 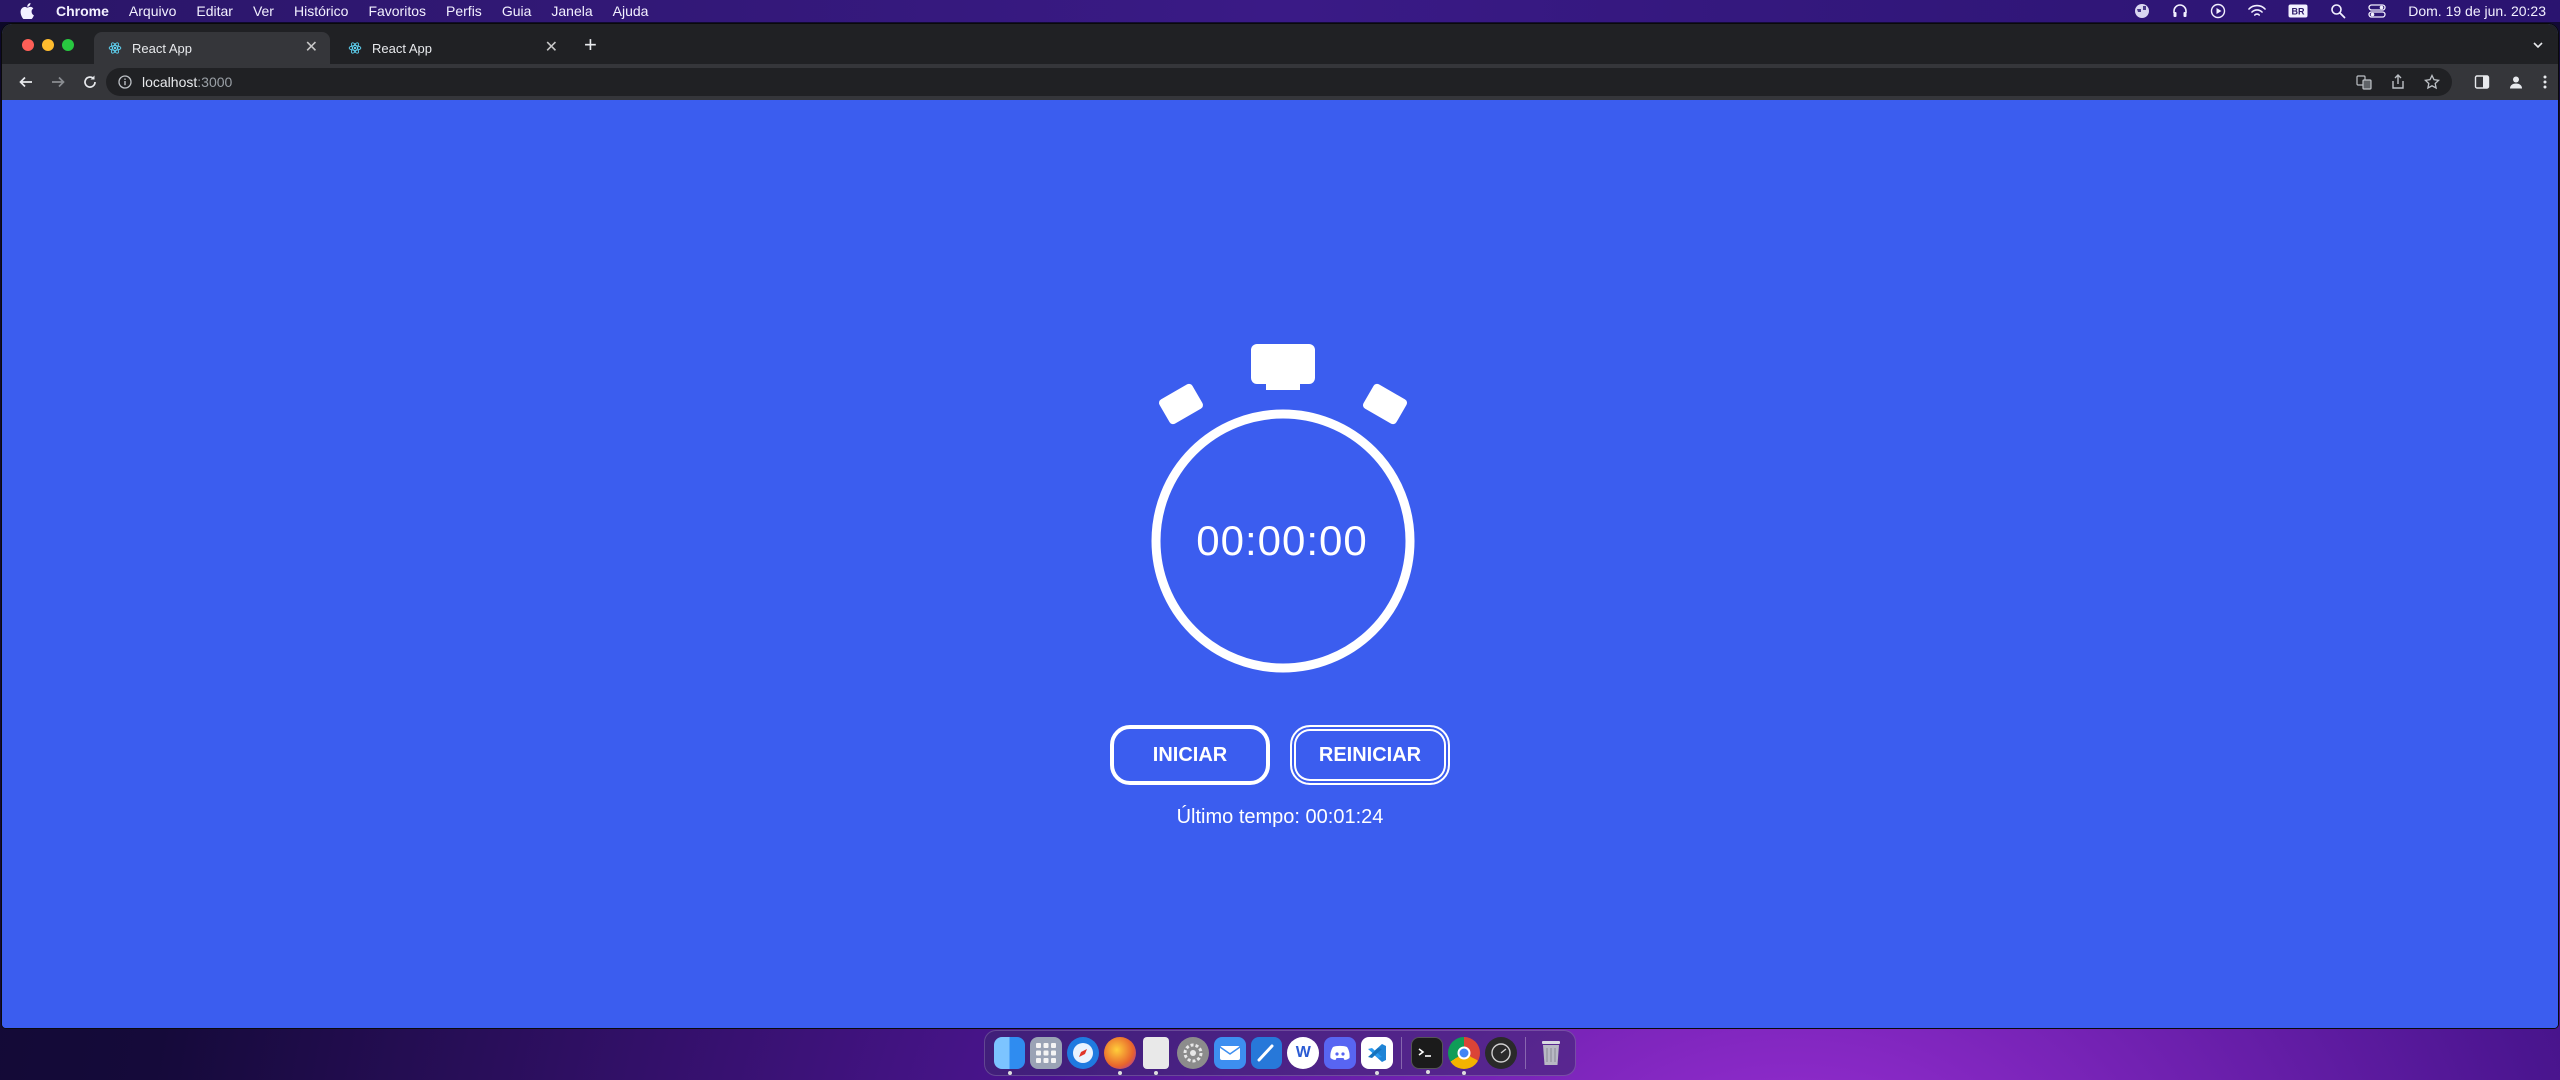 What do you see at coordinates (170, 82) in the screenshot?
I see `address-host: localhost` at bounding box center [170, 82].